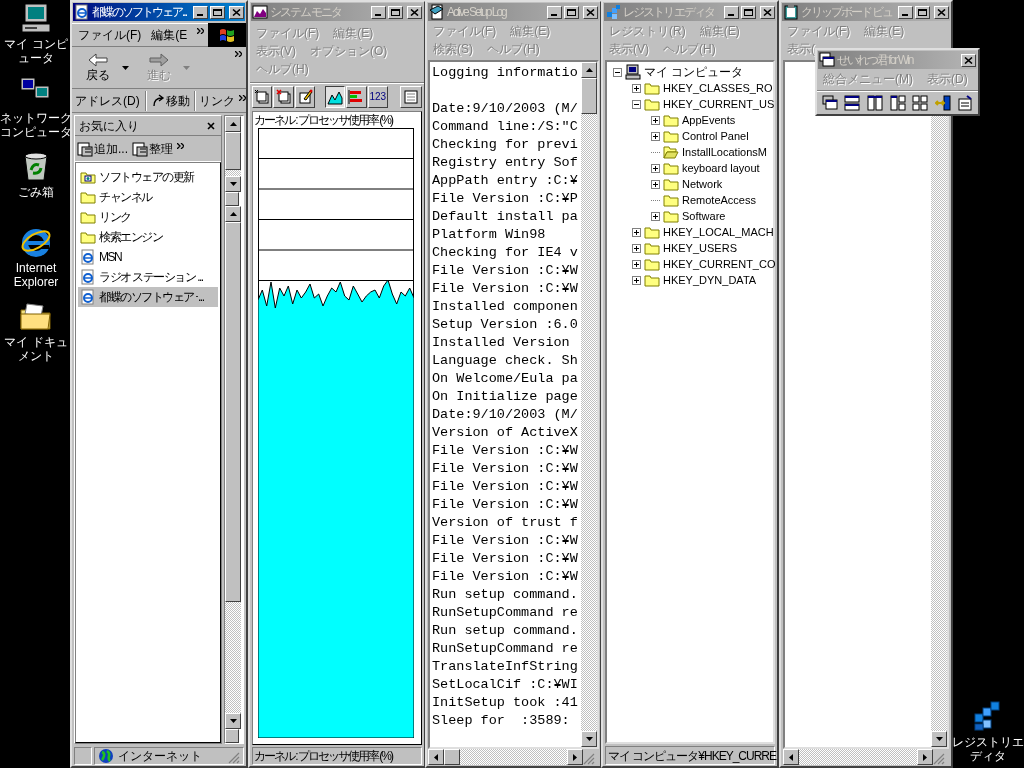 This screenshot has width=1024, height=768. Describe the element at coordinates (719, 264) in the screenshot. I see `tree-item: HKEY_CURRENT_CO` at that location.